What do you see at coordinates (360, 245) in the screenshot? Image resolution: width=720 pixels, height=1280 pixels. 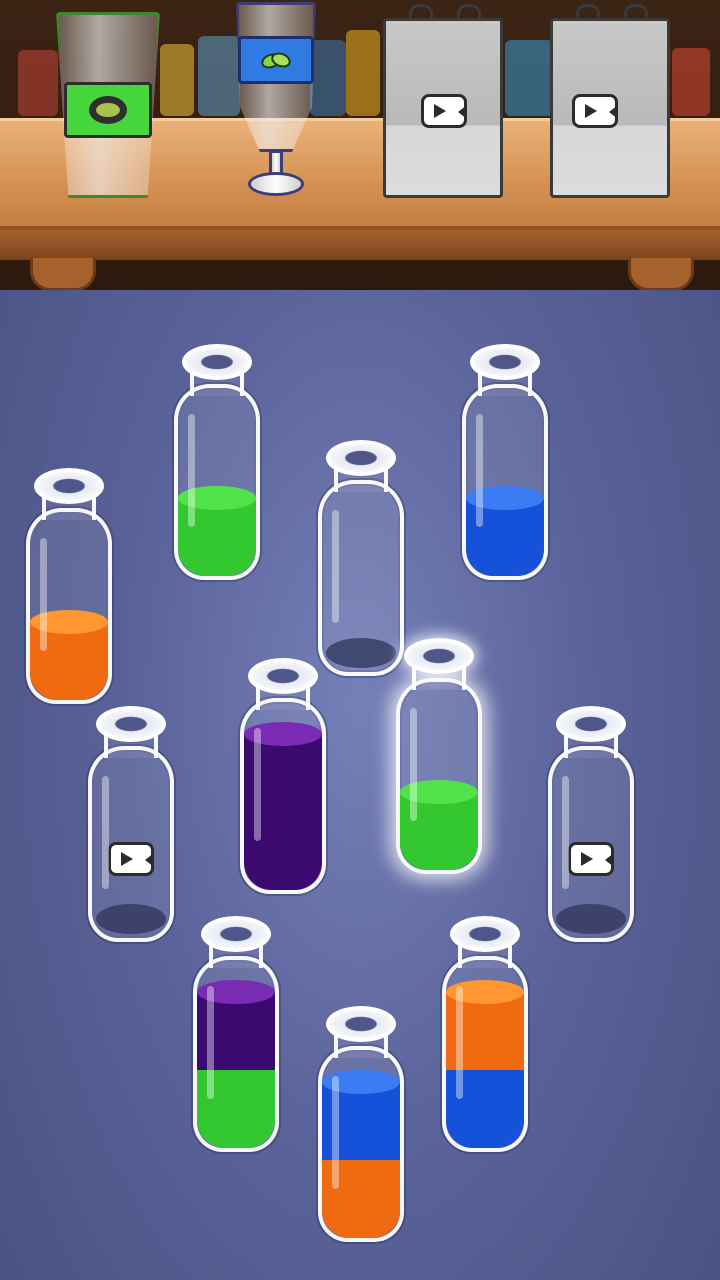 I see `counter-edge` at bounding box center [360, 245].